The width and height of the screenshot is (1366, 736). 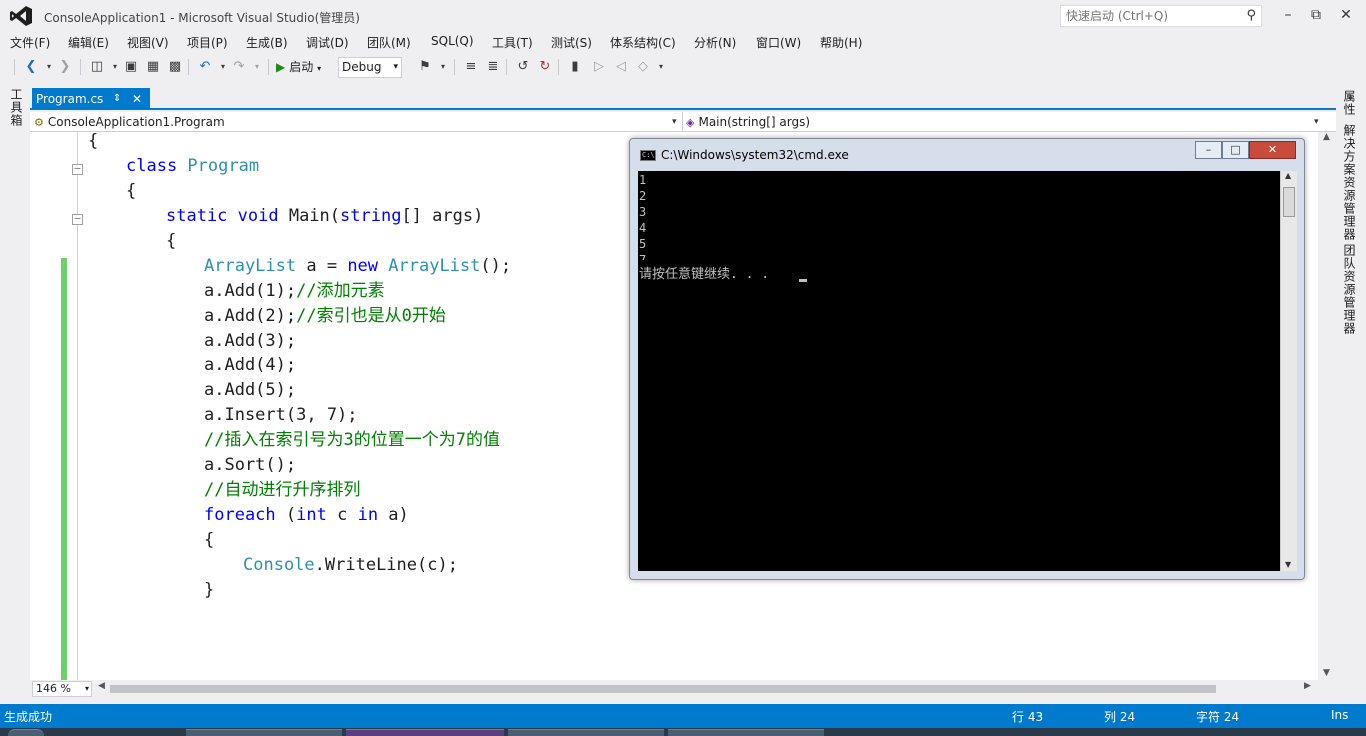 I want to click on team-explorer-tab: 团队资源管理器, so click(x=1349, y=289).